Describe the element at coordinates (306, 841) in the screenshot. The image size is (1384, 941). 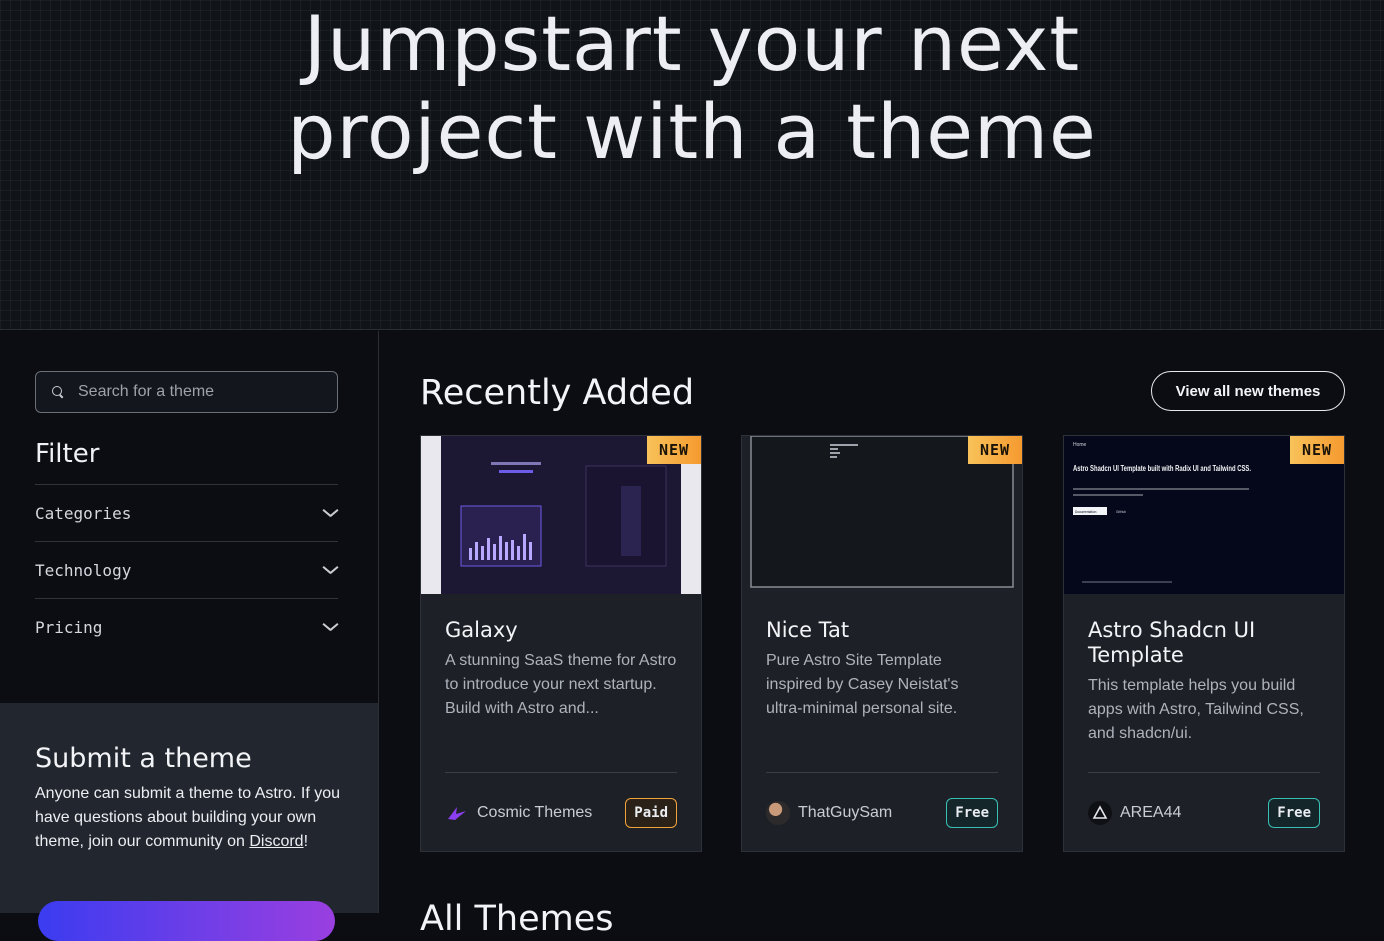
I see `submit-theme-punct: !` at that location.